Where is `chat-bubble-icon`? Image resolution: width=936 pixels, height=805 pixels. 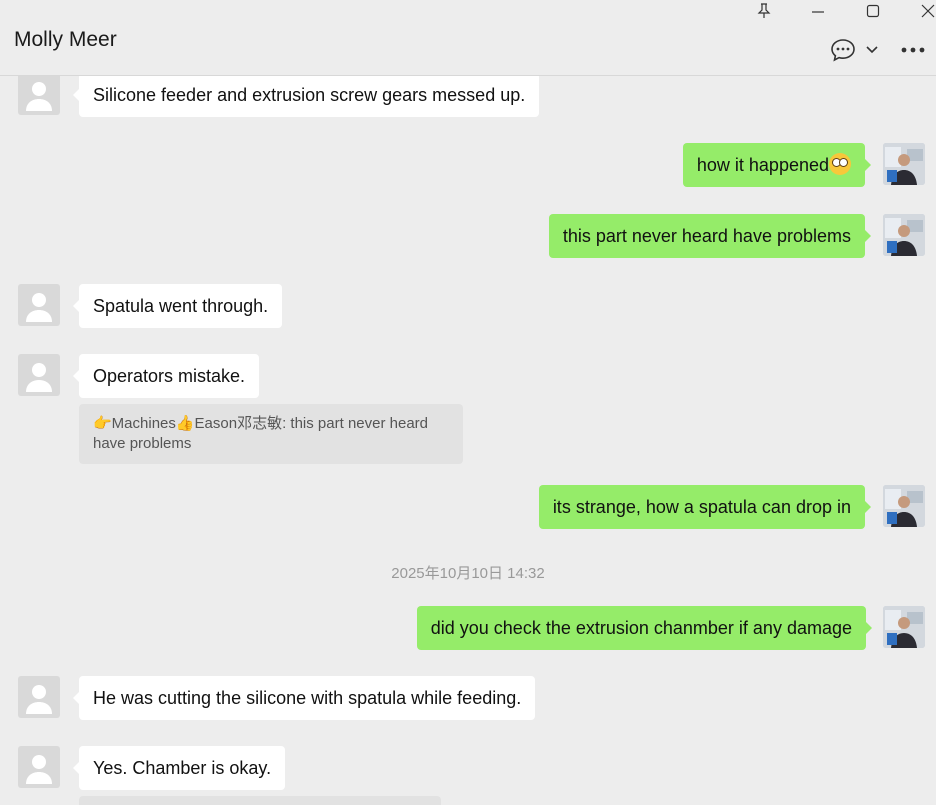
chat-bubble-icon is located at coordinates (843, 50).